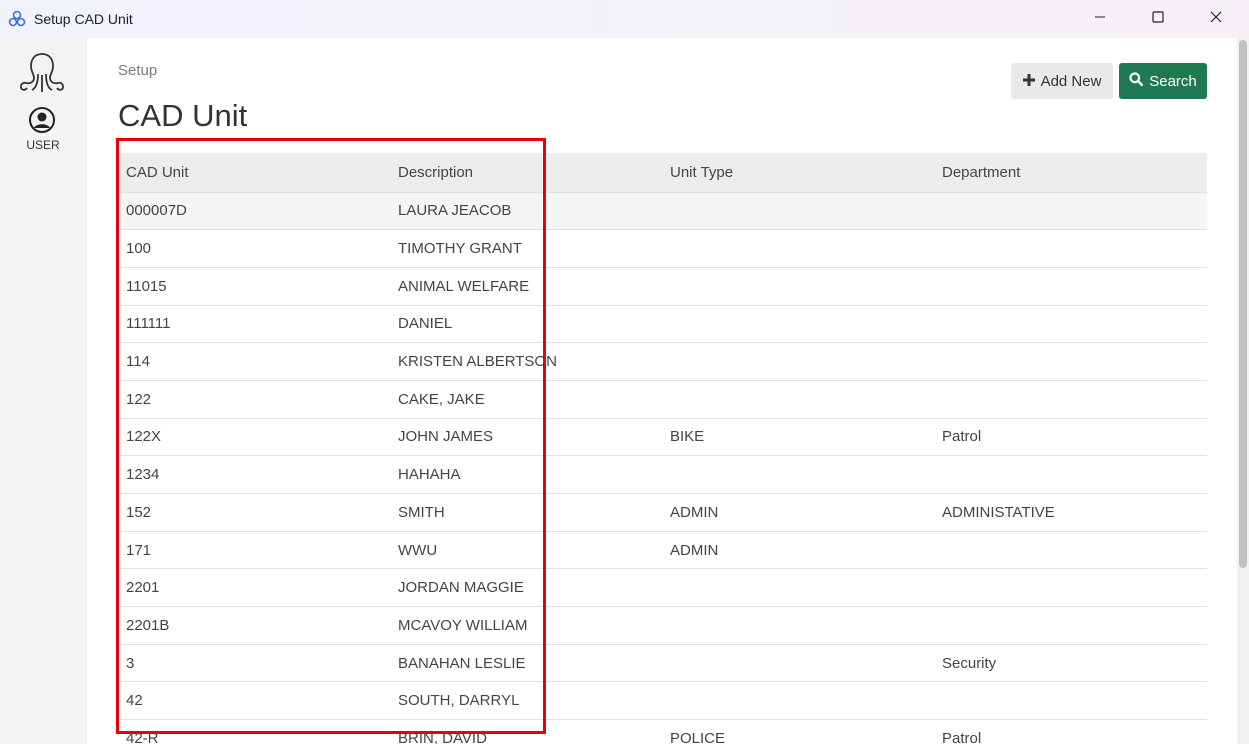 The image size is (1249, 744). What do you see at coordinates (526, 399) in the screenshot?
I see `description-cell: CAKE, JAKE` at bounding box center [526, 399].